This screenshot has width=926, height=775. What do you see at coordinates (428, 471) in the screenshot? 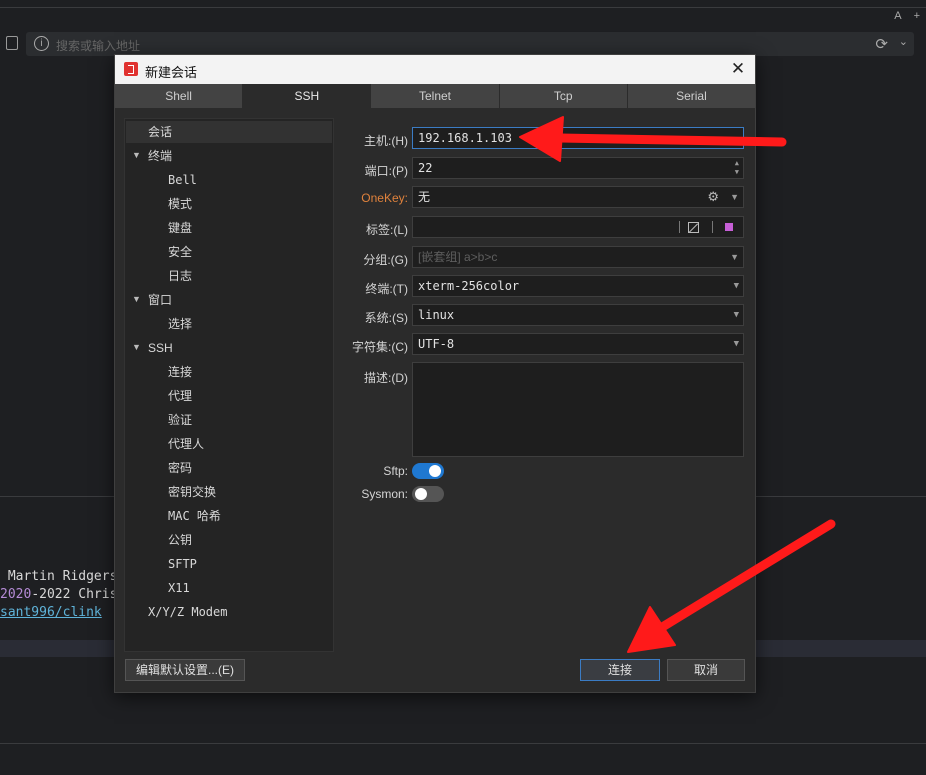
I see `sftp-toggle` at bounding box center [428, 471].